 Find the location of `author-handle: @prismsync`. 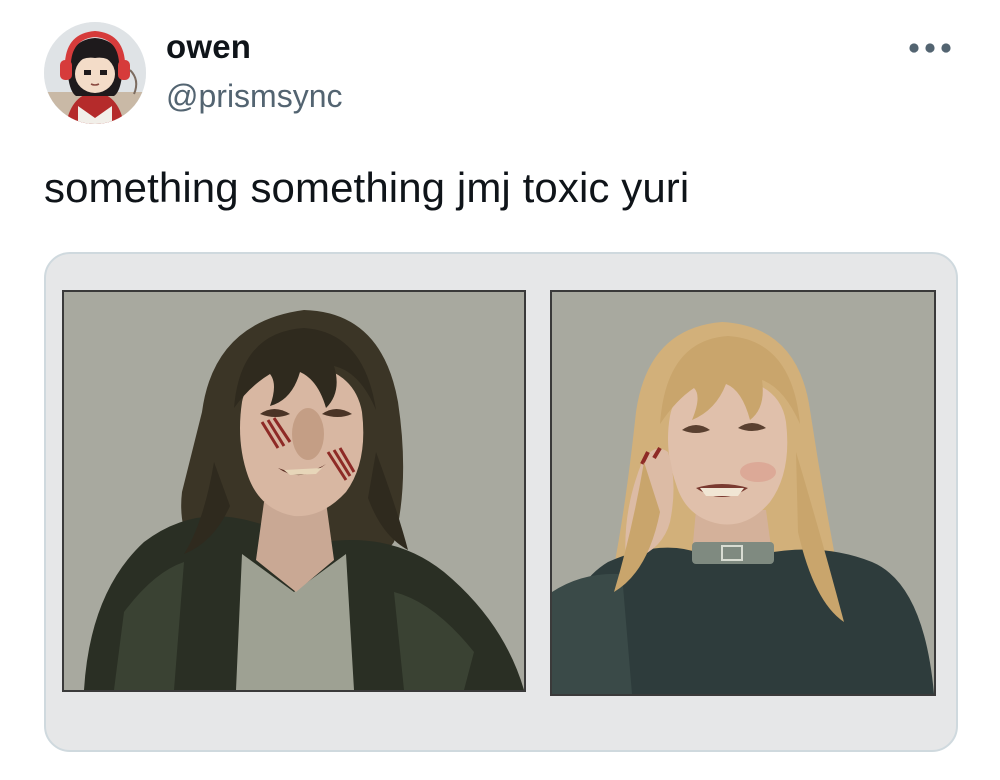

author-handle: @prismsync is located at coordinates (254, 96).